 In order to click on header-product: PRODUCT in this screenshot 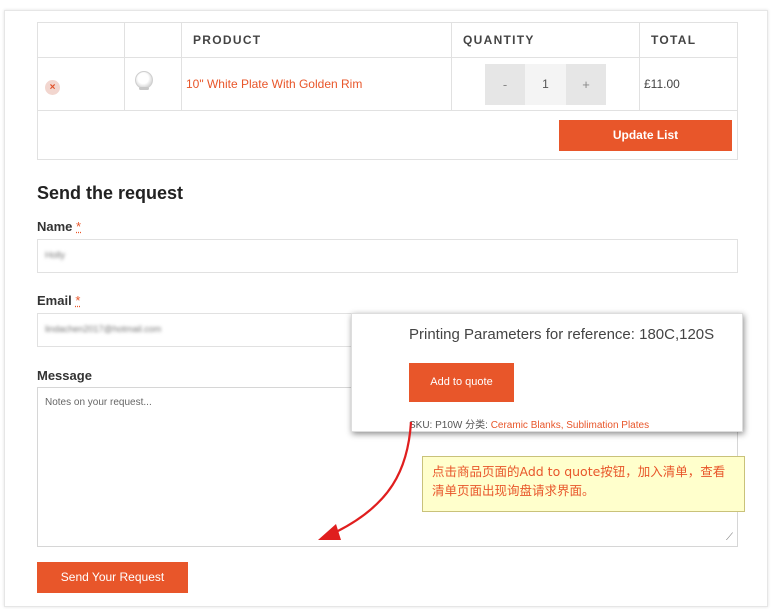, I will do `click(227, 40)`.